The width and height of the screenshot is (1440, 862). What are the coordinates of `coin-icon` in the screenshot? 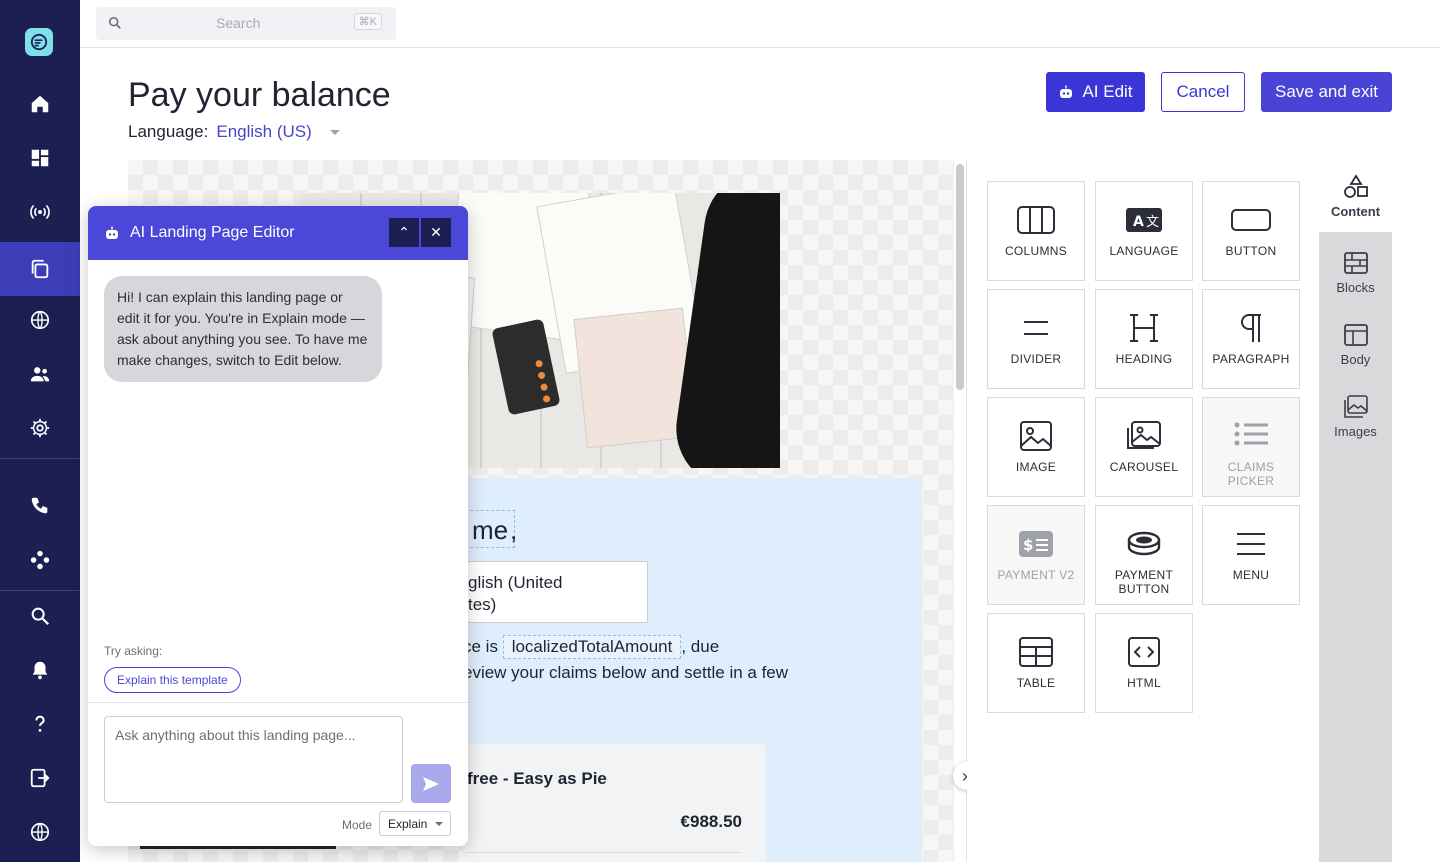 It's located at (1144, 543).